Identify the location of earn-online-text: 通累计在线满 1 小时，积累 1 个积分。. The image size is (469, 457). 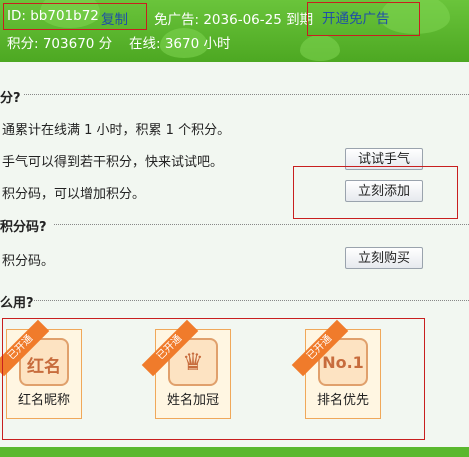
(116, 130).